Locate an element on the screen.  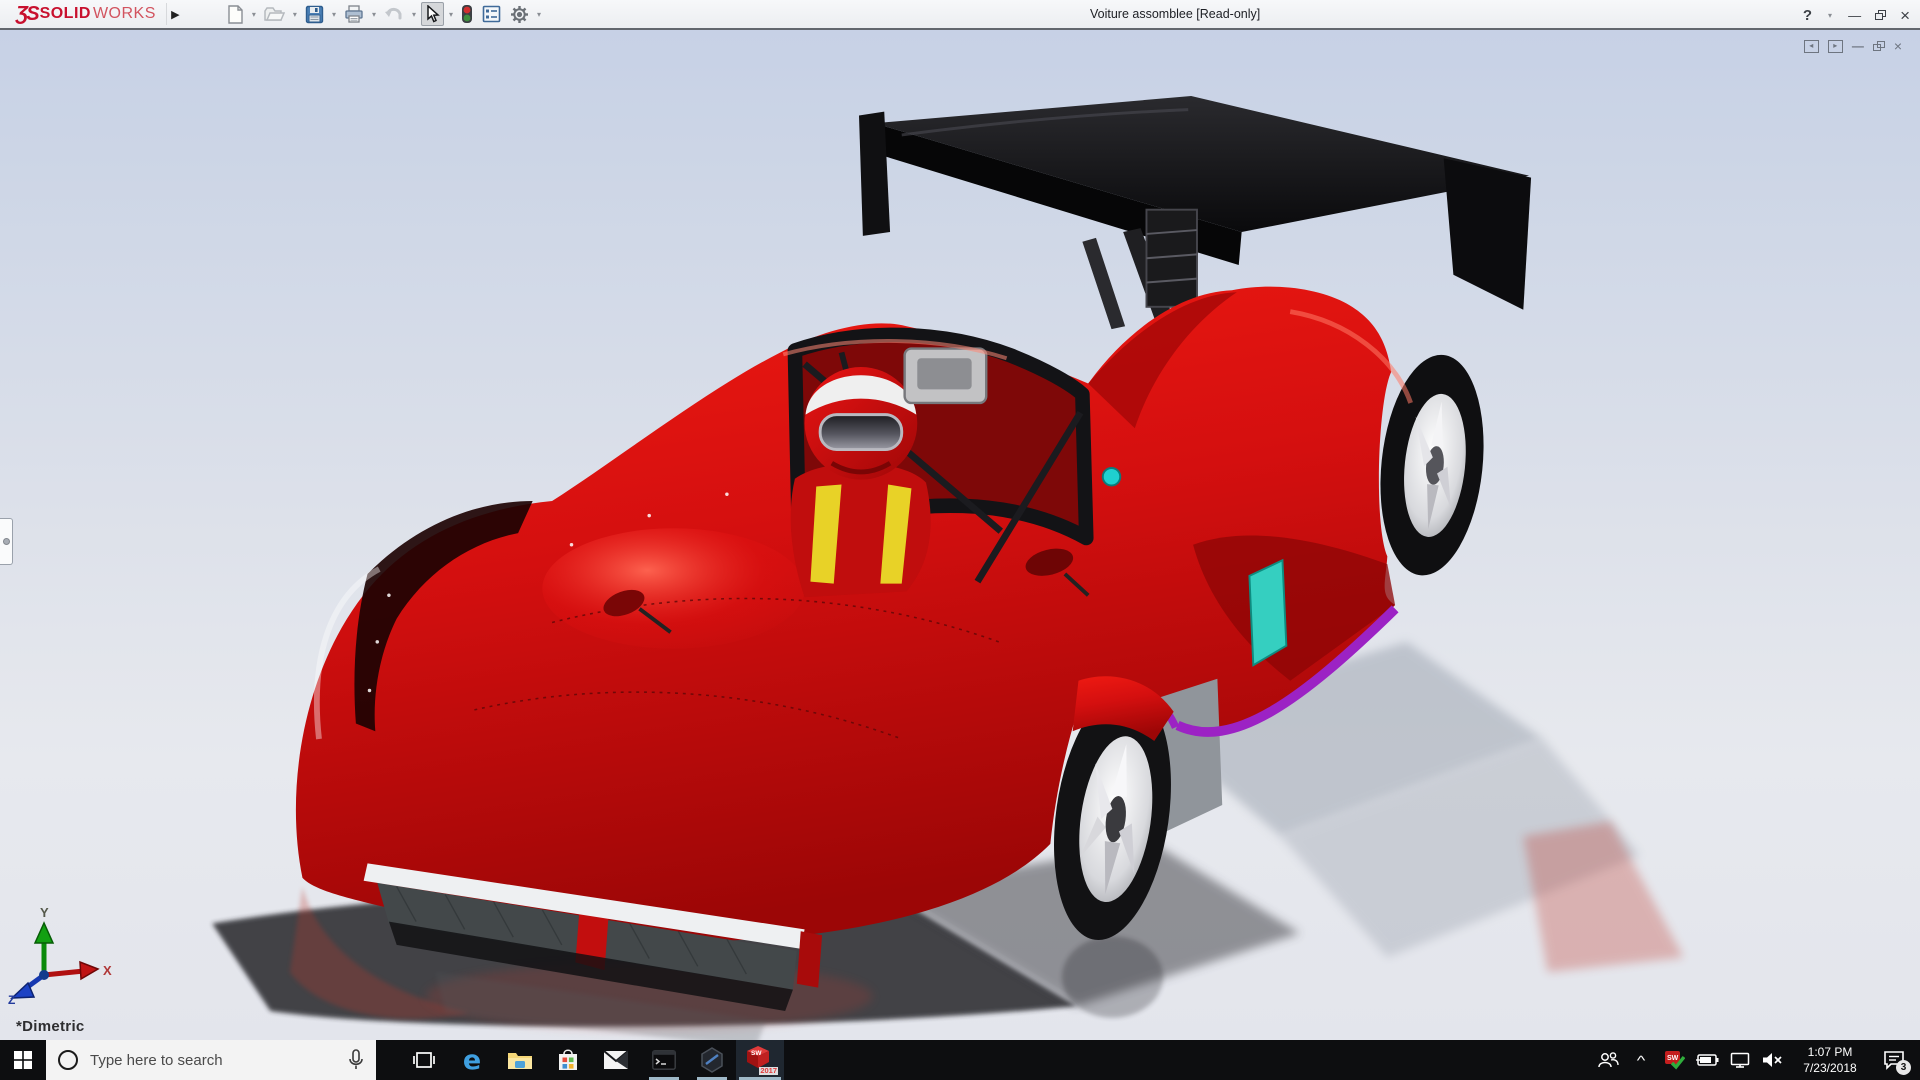
taskbar-app-icons: e SW 2017 is located at coordinates (592, 1060).